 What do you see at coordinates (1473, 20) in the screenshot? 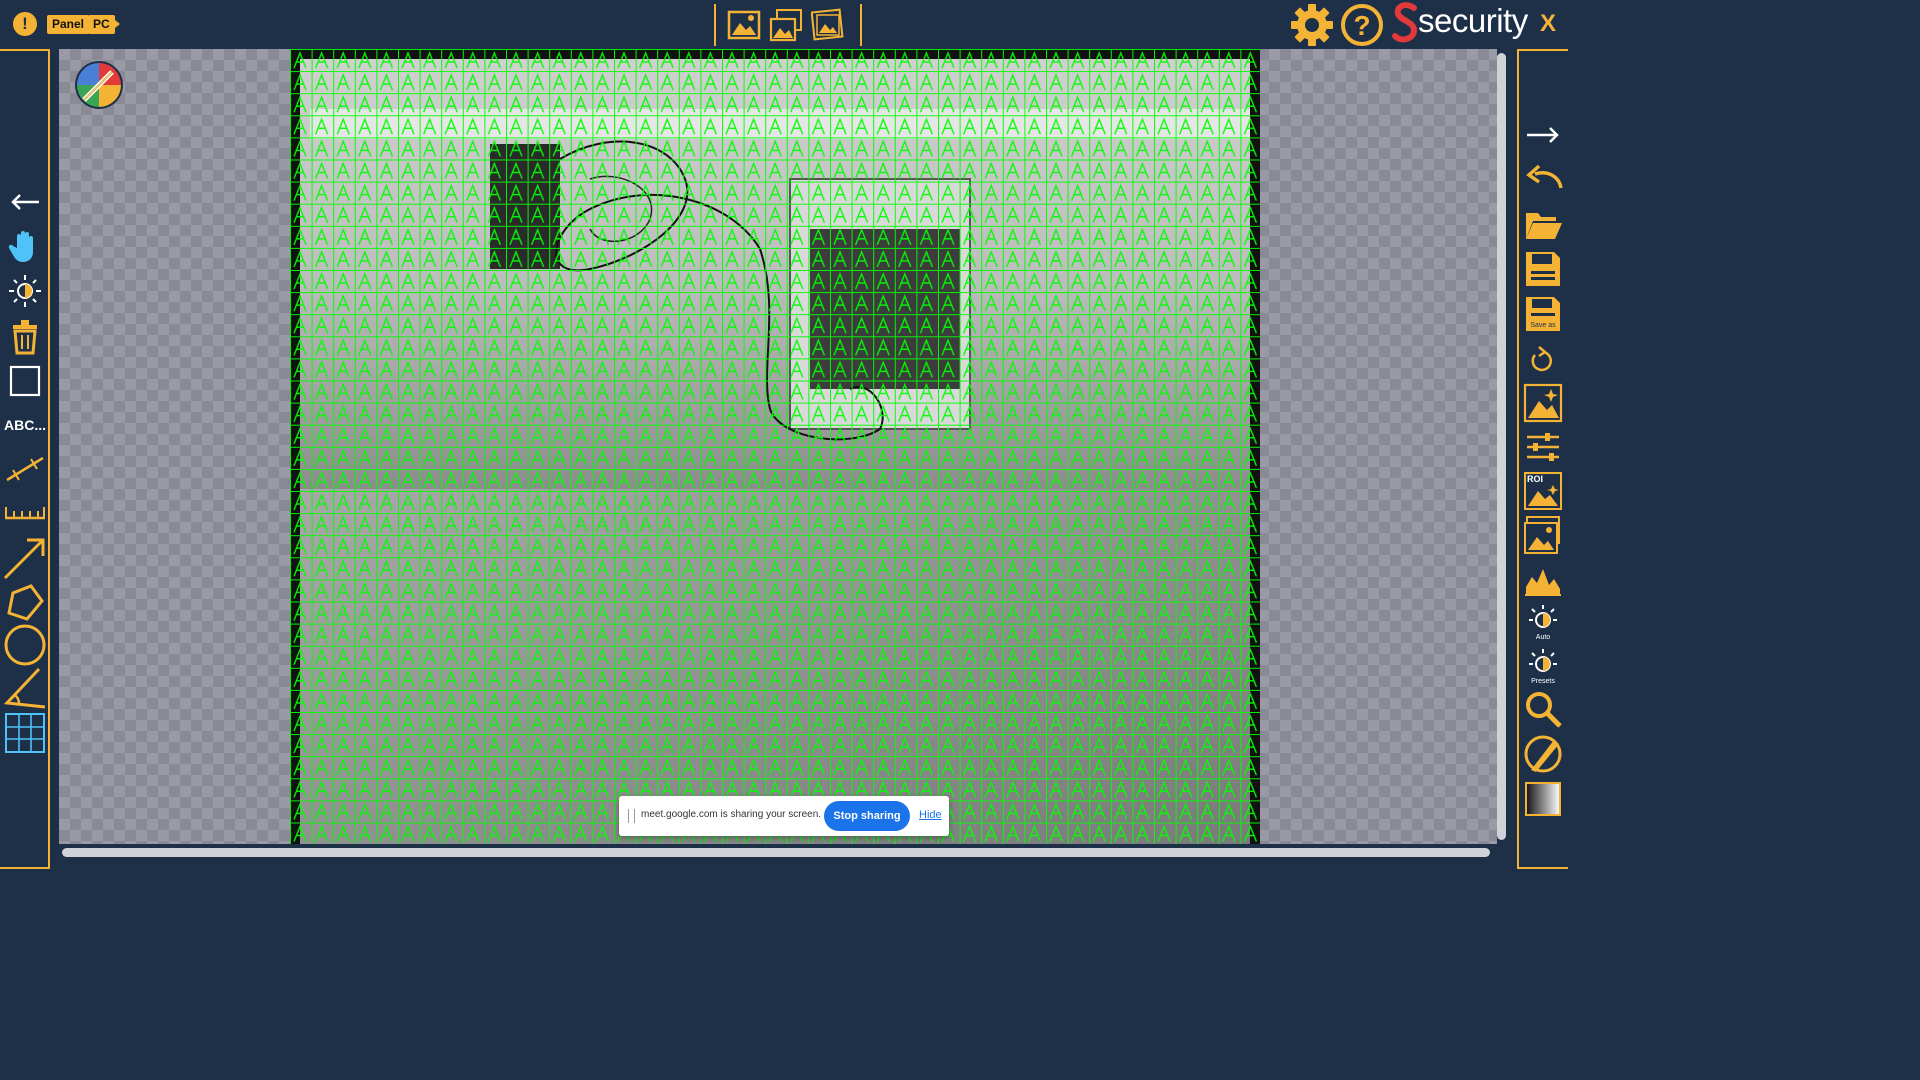
I see `brand-word: security` at bounding box center [1473, 20].